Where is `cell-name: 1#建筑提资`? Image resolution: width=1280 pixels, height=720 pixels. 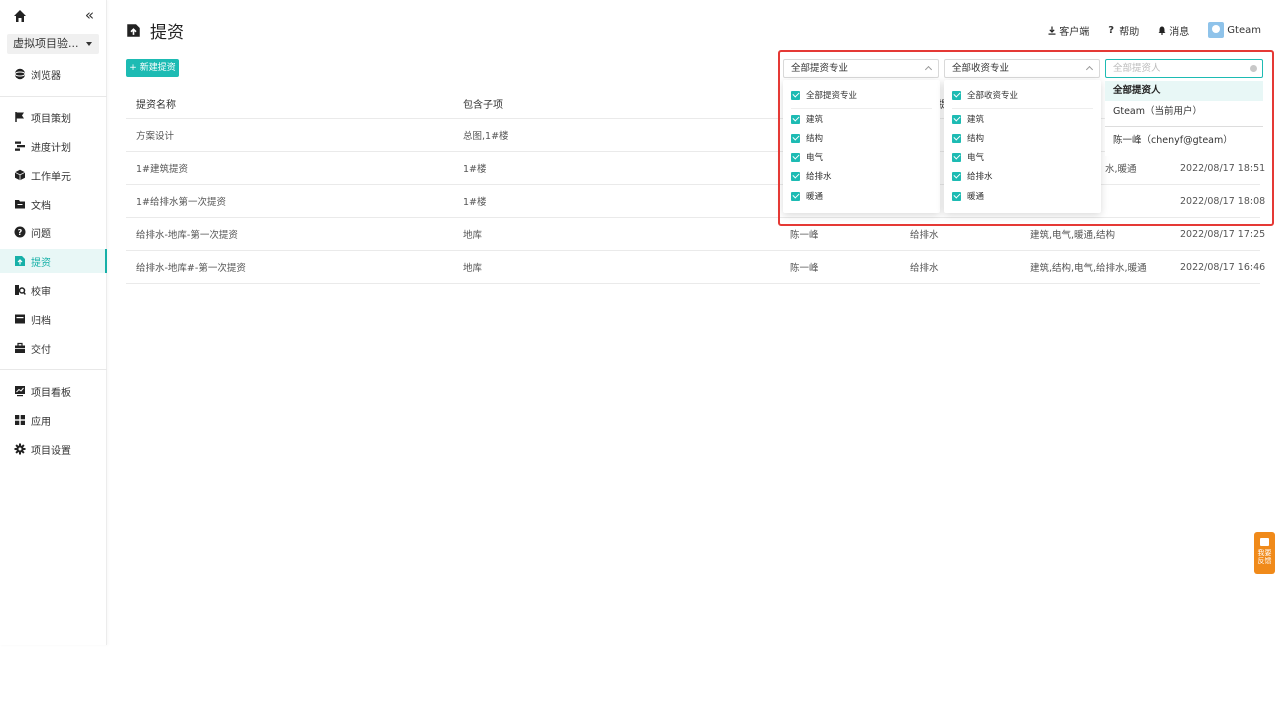
cell-name: 1#建筑提资 is located at coordinates (162, 169).